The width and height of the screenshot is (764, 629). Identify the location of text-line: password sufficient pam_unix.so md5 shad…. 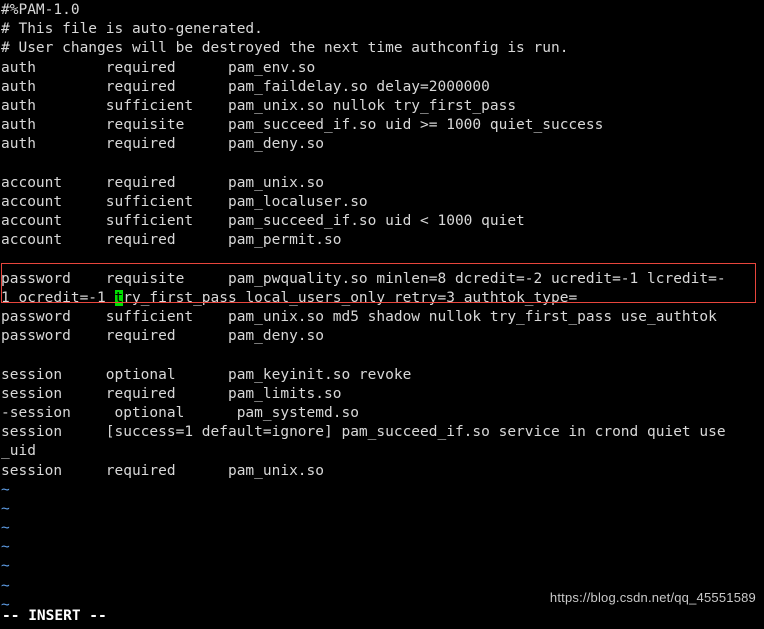
(359, 317).